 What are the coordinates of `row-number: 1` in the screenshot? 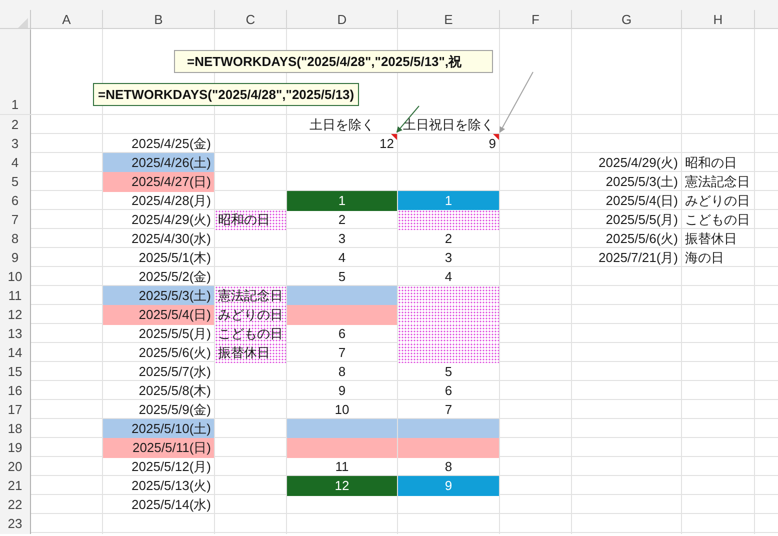 It's located at (15, 71).